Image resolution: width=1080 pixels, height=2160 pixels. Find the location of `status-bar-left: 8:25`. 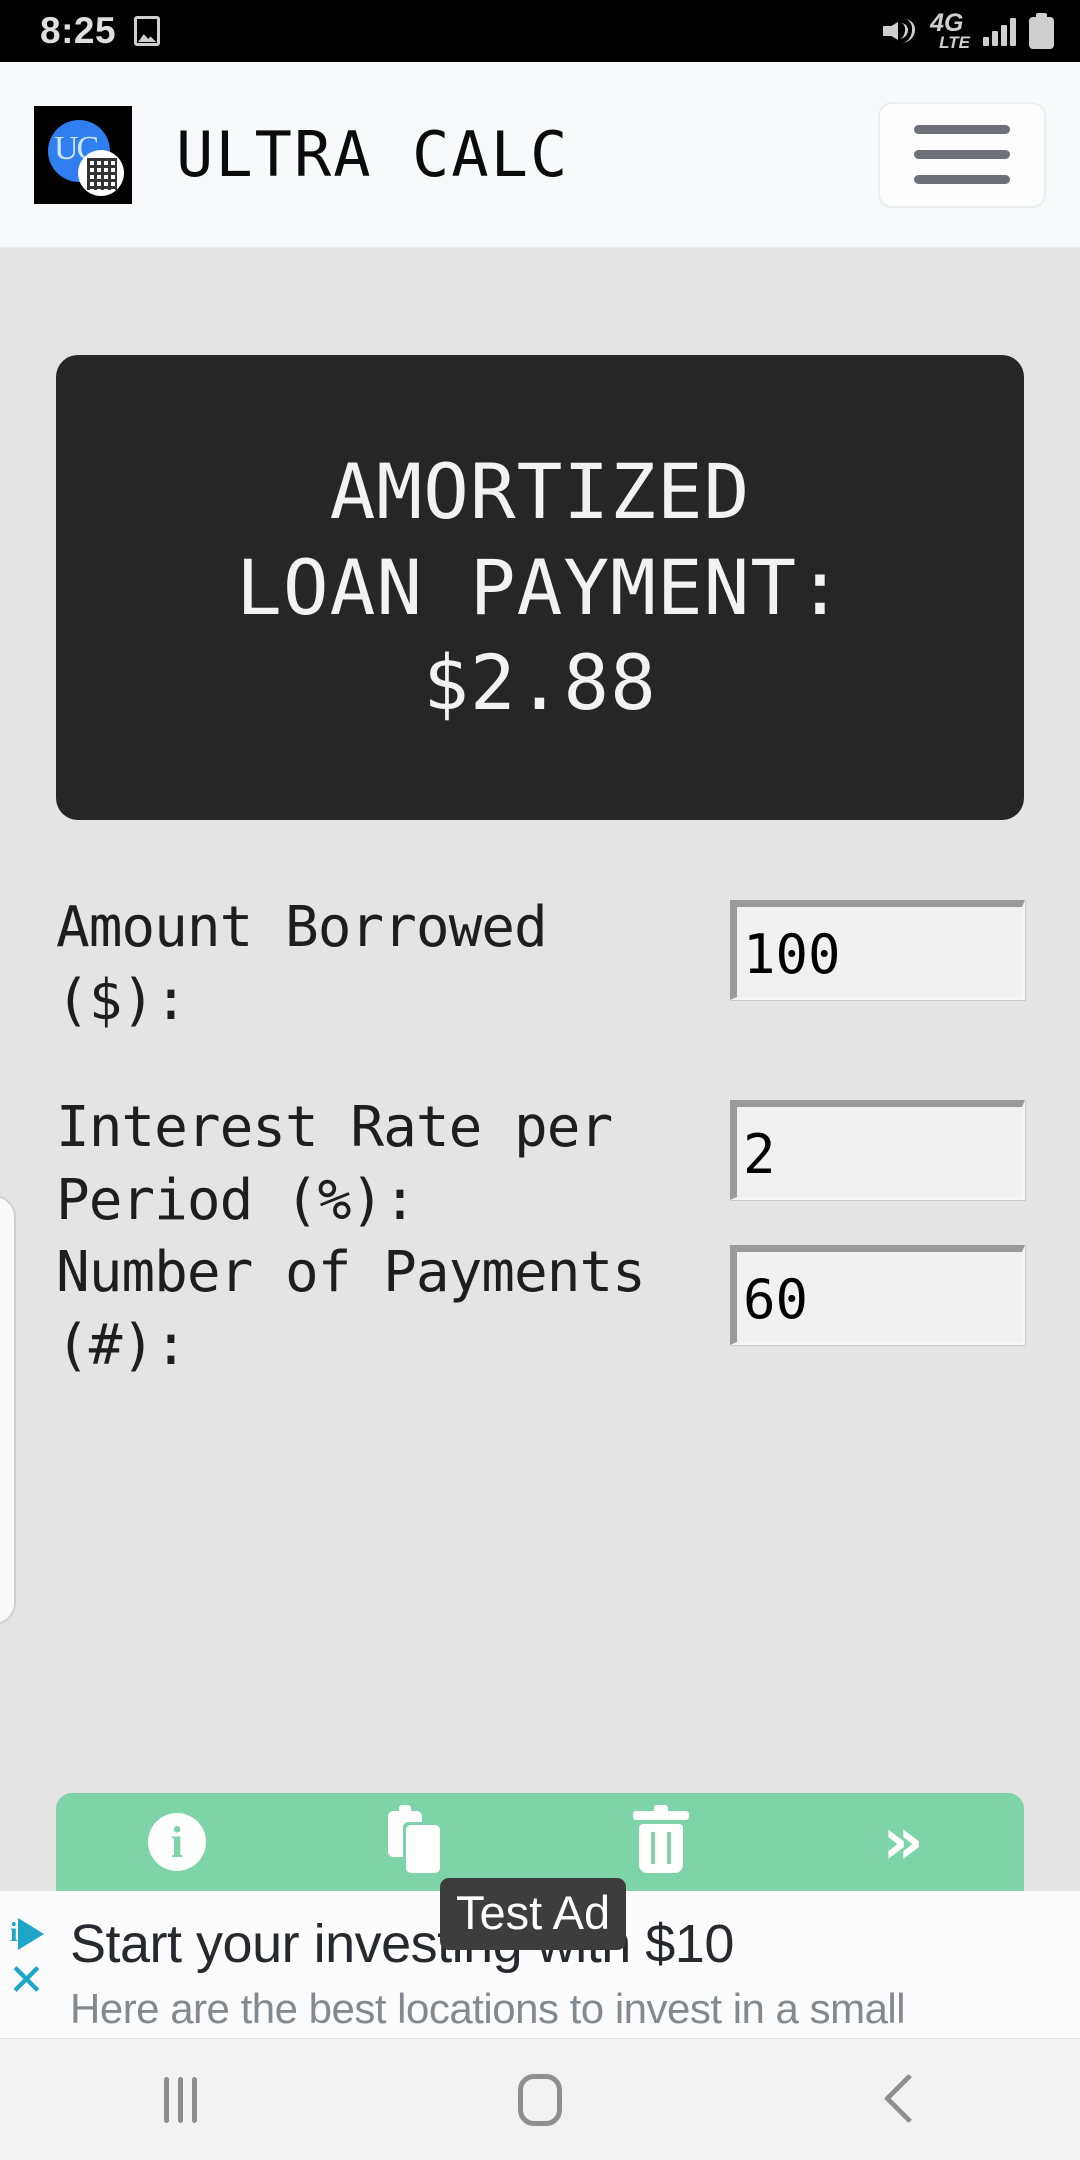

status-bar-left: 8:25 is located at coordinates (100, 31).